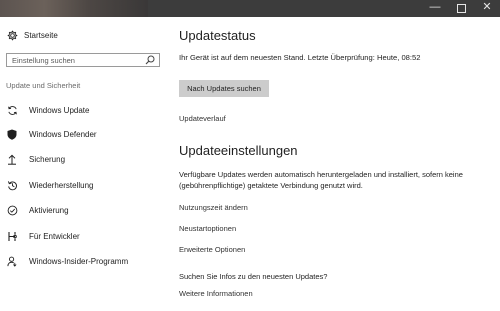 The image size is (500, 311). Describe the element at coordinates (84, 236) in the screenshot. I see `sidebar-item-fuer-entwickler: Für Entwickler` at that location.